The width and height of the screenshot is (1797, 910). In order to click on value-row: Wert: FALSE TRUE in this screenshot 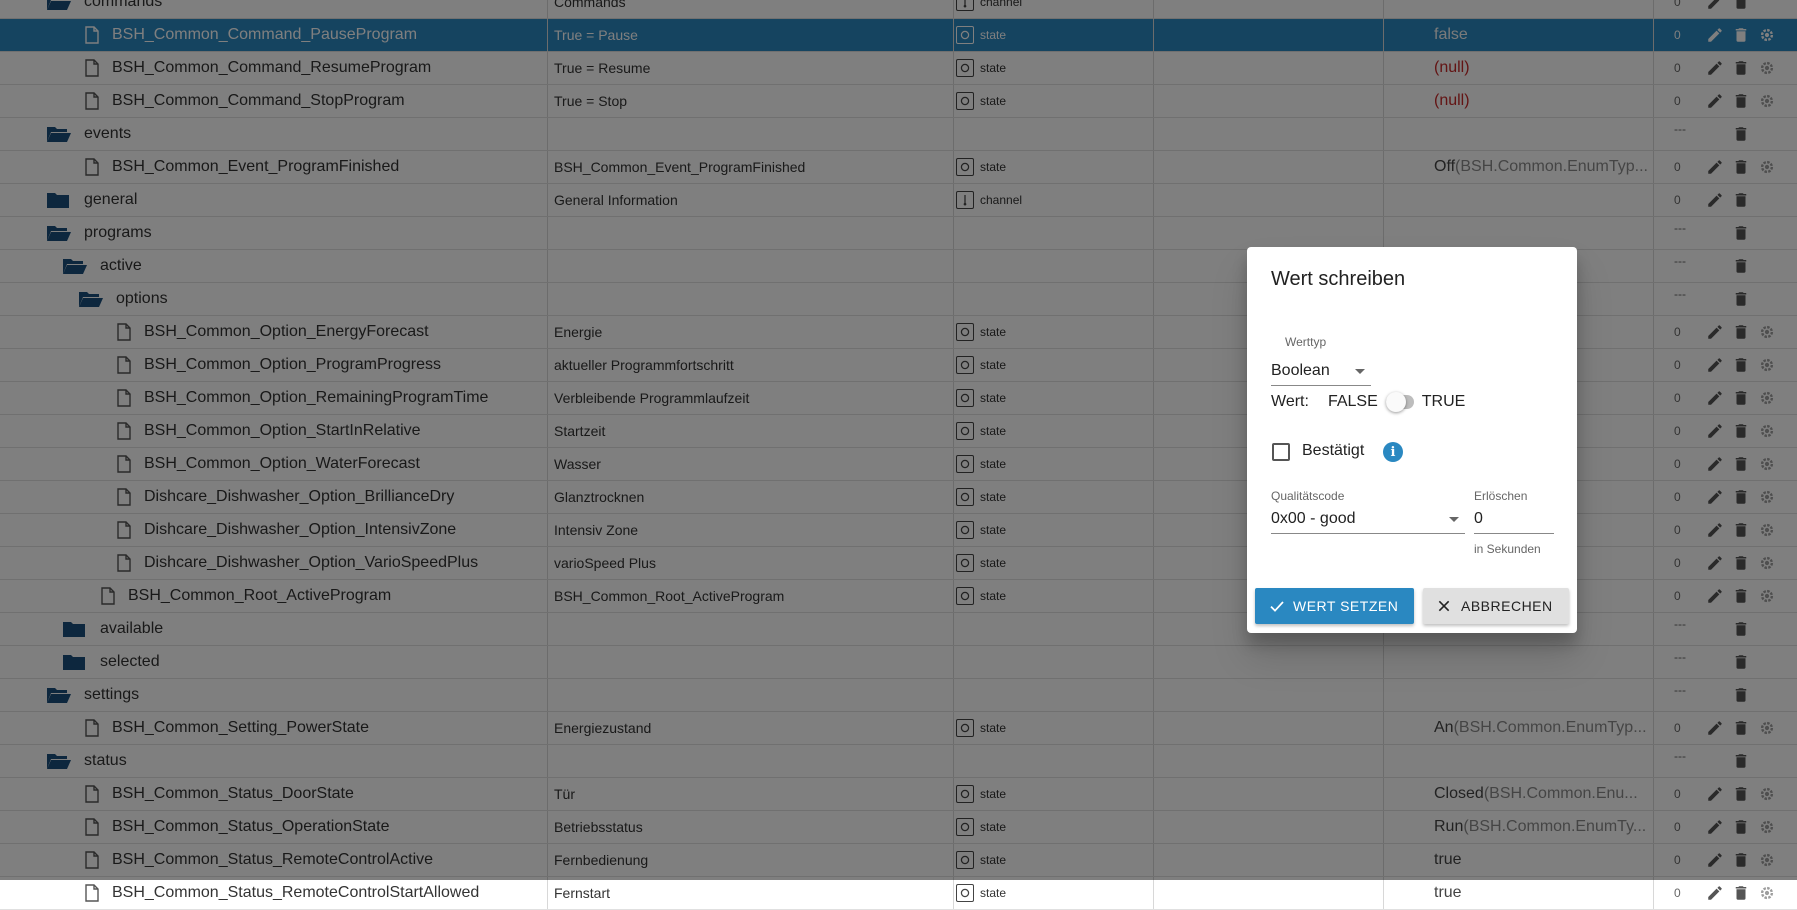, I will do `click(1368, 402)`.